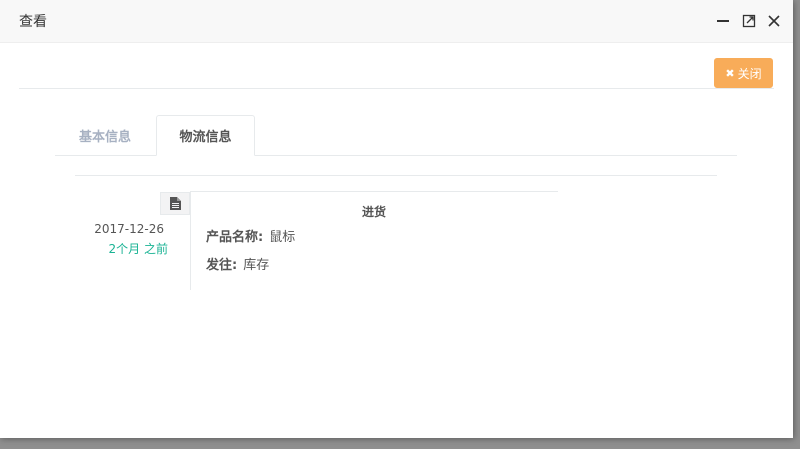 Image resolution: width=800 pixels, height=449 pixels. What do you see at coordinates (396, 175) in the screenshot?
I see `tab-content-divider` at bounding box center [396, 175].